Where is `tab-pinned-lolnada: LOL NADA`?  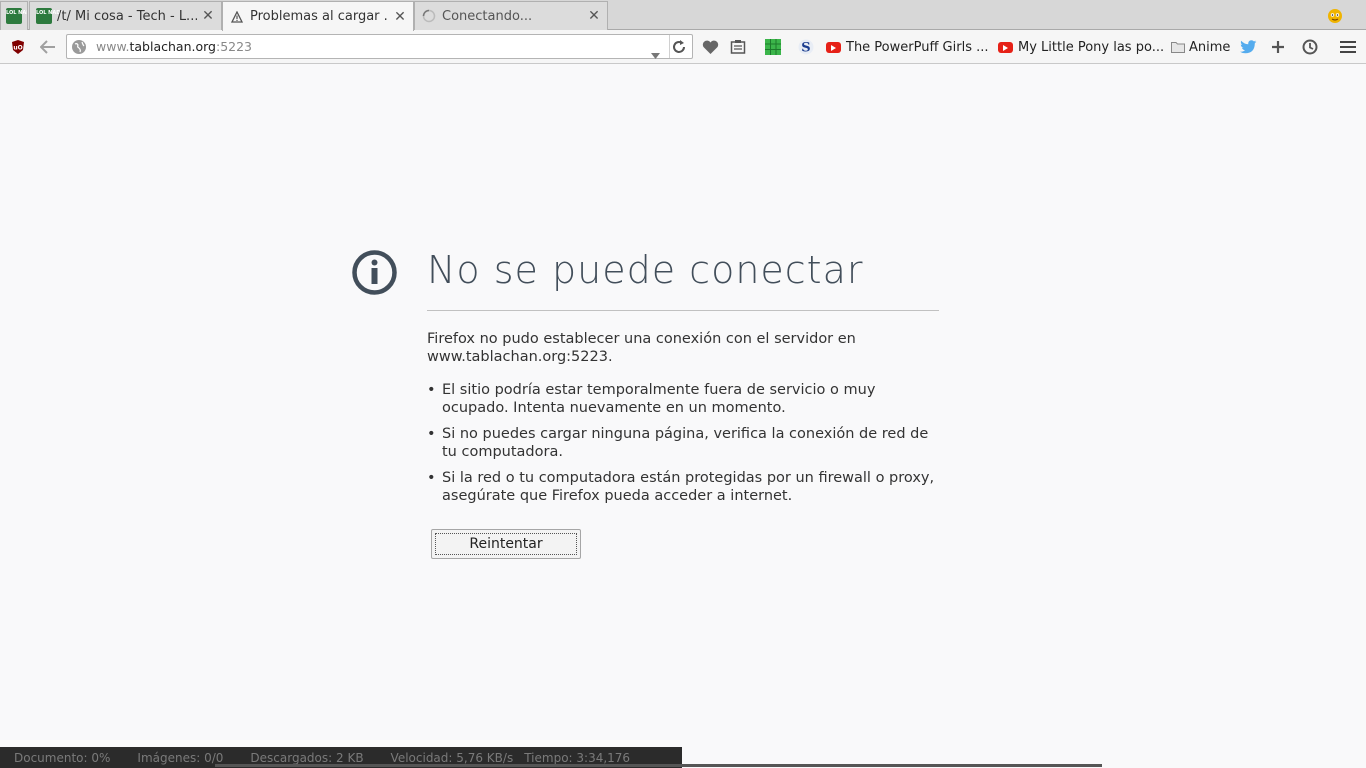
tab-pinned-lolnada: LOL NADA is located at coordinates (14, 15).